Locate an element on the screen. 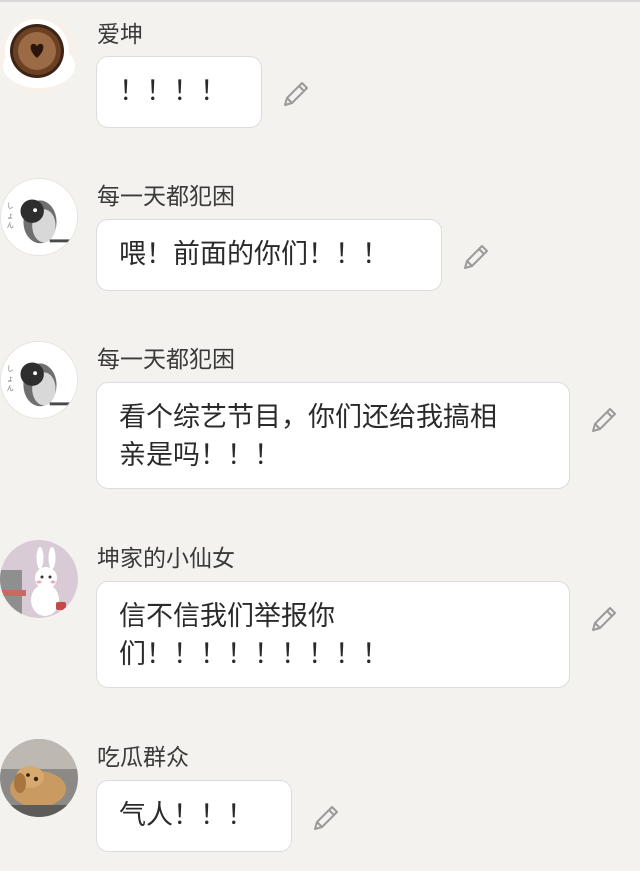  message-text-line: 信不信我们举报你 is located at coordinates (227, 616).